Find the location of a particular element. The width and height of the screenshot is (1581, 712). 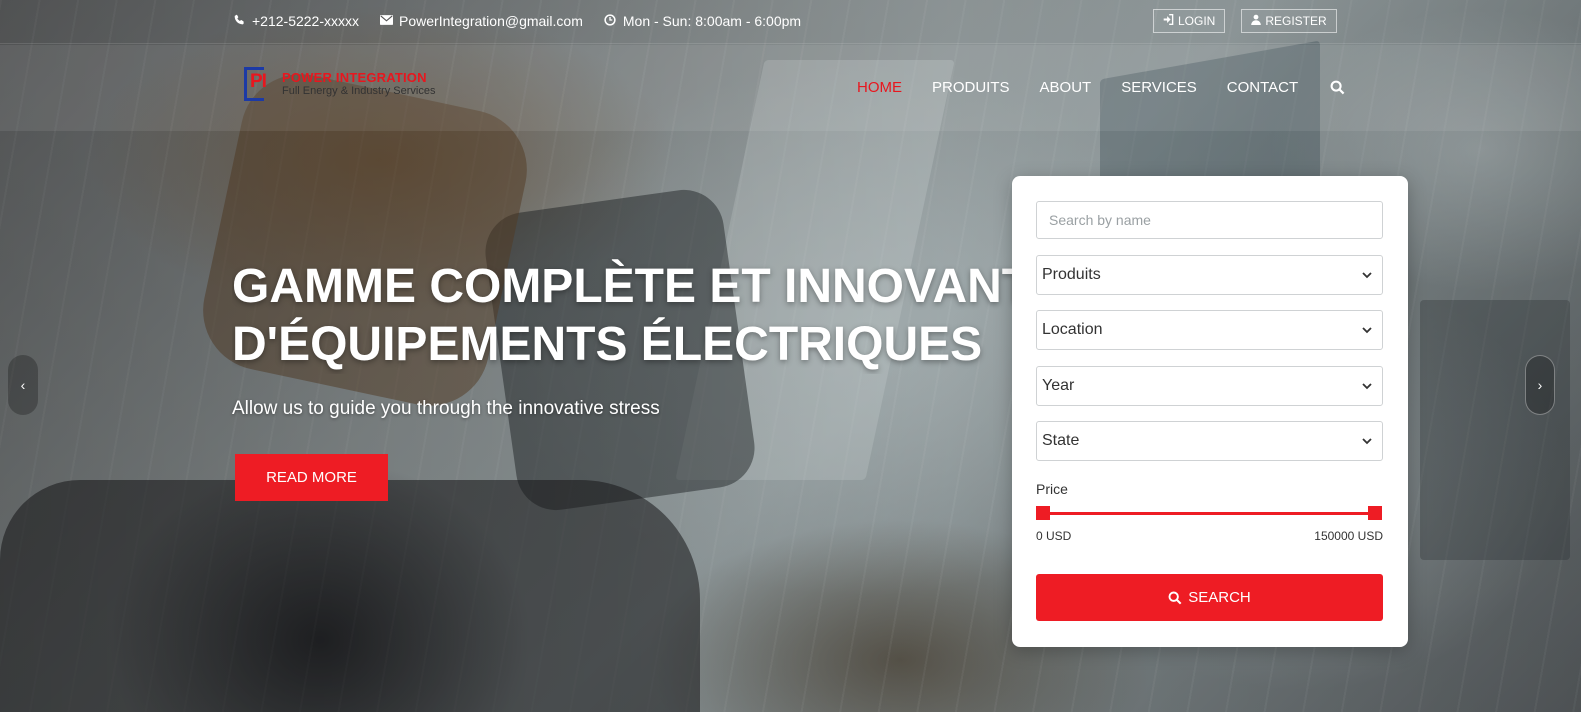

envelope-icon is located at coordinates (386, 21).